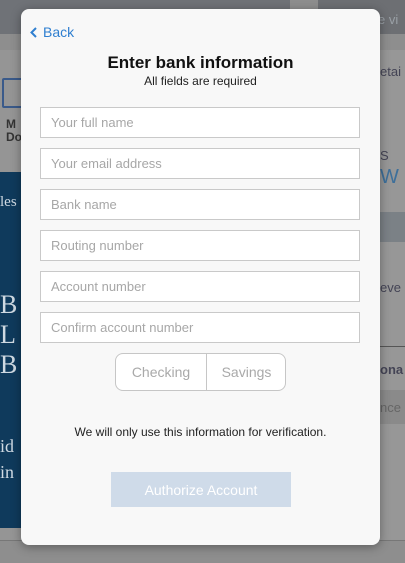  What do you see at coordinates (8, 202) in the screenshot?
I see `hero-text: les` at bounding box center [8, 202].